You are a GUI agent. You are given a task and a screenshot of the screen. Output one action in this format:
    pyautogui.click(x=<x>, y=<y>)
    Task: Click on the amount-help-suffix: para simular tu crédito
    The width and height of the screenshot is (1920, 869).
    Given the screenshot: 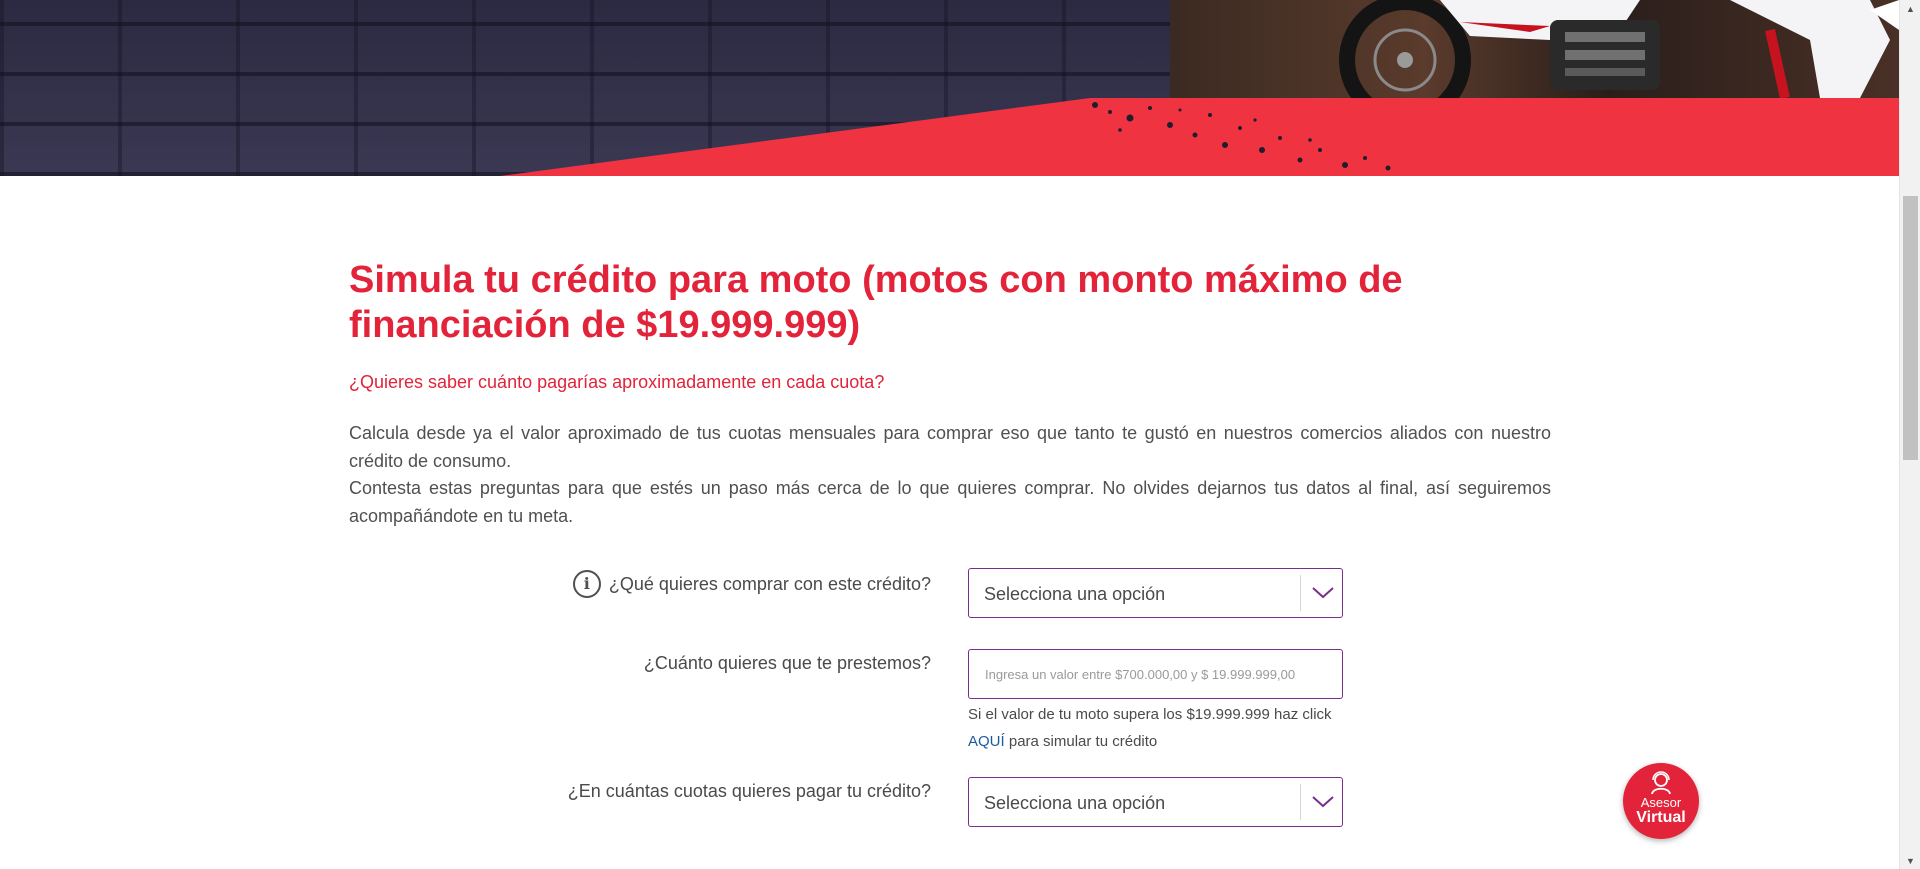 What is the action you would take?
    pyautogui.click(x=1083, y=741)
    